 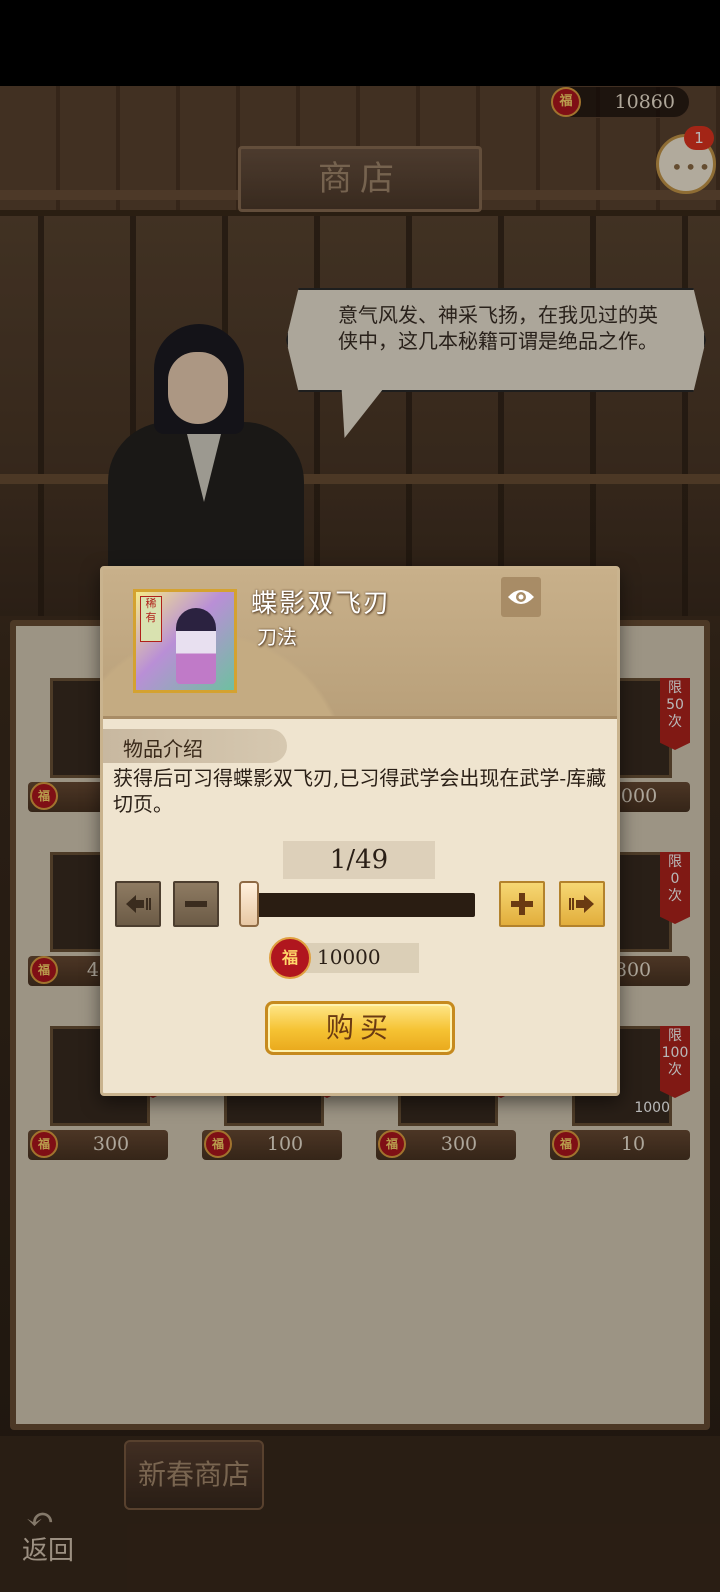 I want to click on eye-icon, so click(x=521, y=597).